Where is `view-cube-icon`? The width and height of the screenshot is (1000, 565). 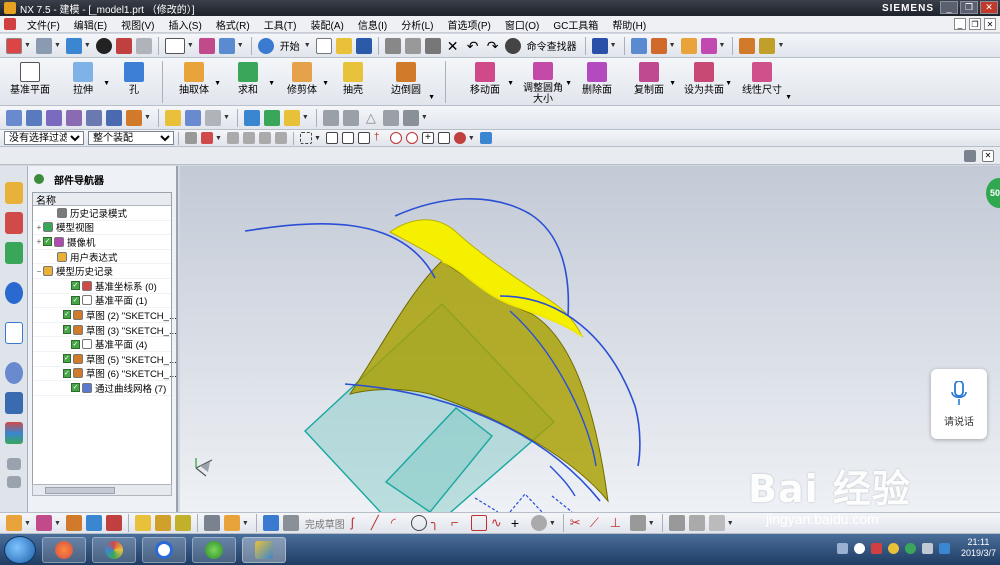
view-cube-icon is located at coordinates (485, 138).